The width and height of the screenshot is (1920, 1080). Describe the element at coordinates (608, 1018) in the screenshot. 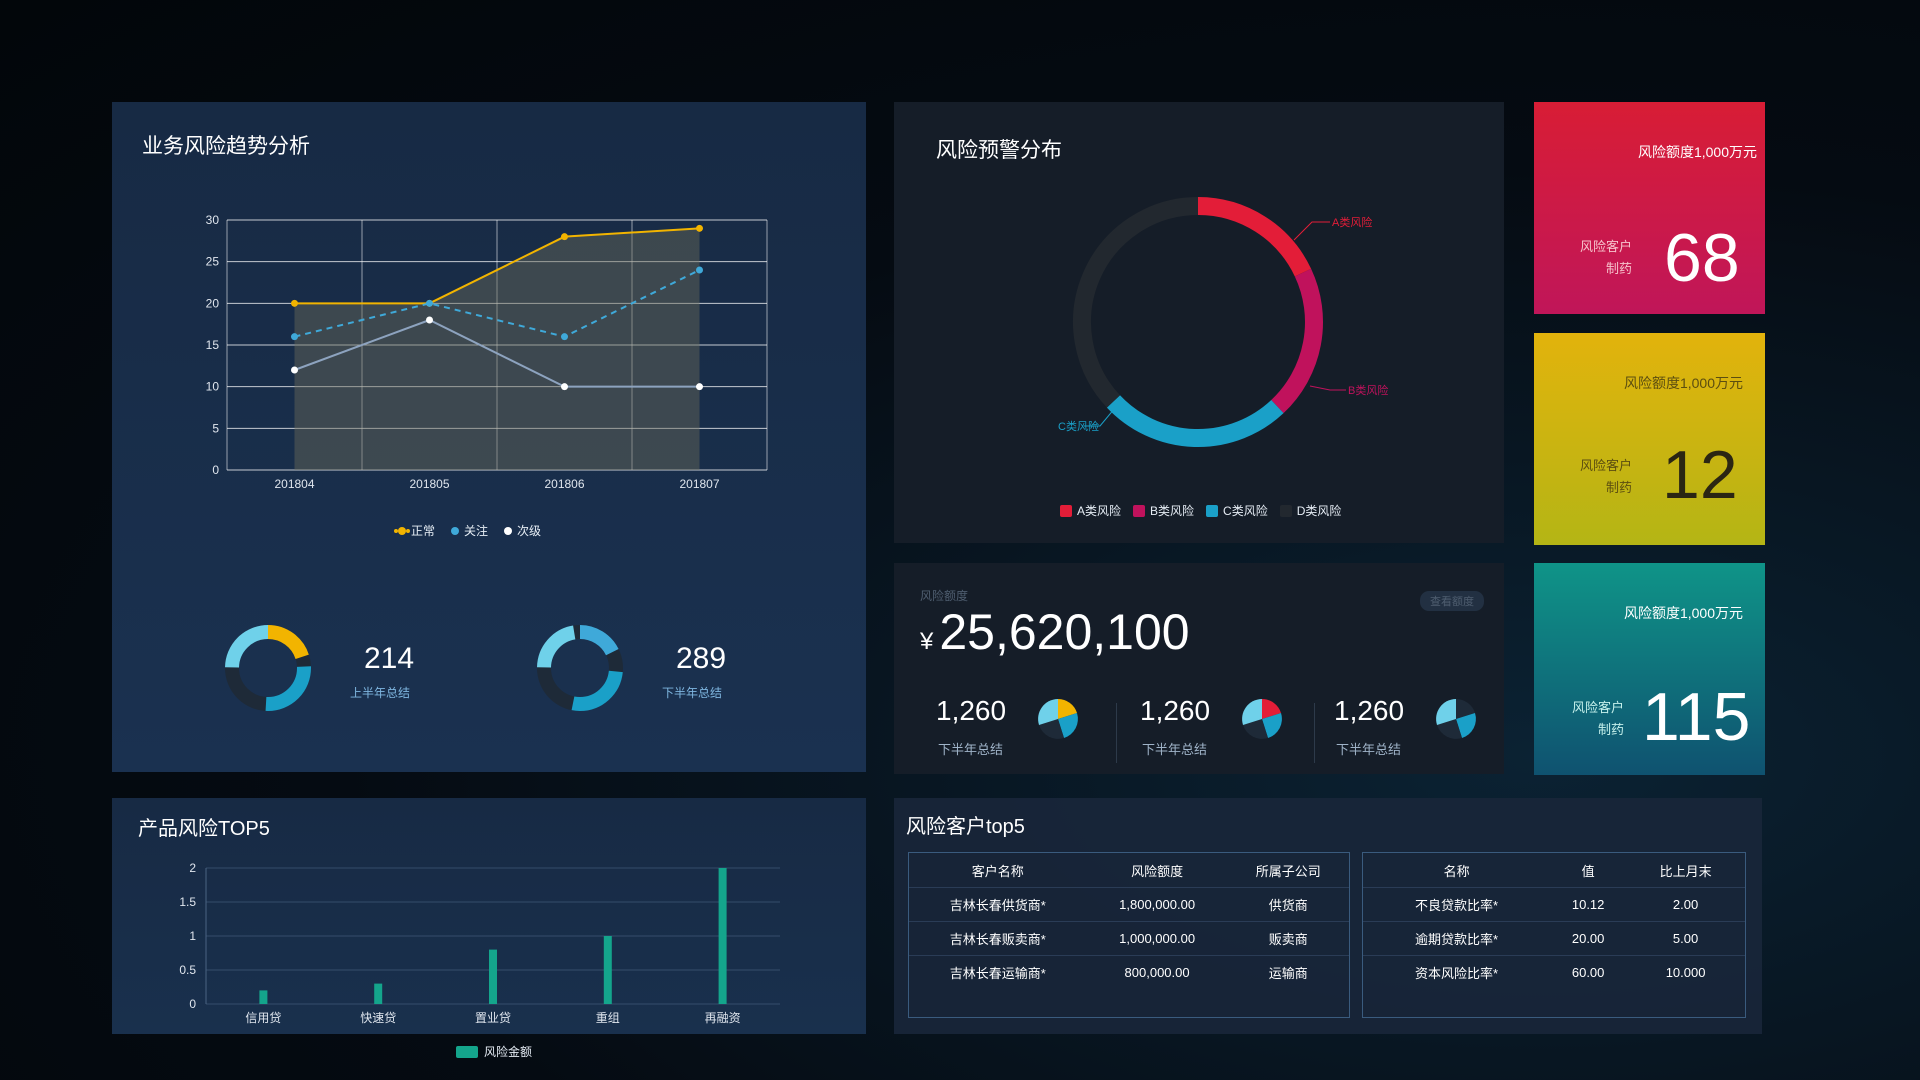

I see `x-tick-label: 重组` at that location.